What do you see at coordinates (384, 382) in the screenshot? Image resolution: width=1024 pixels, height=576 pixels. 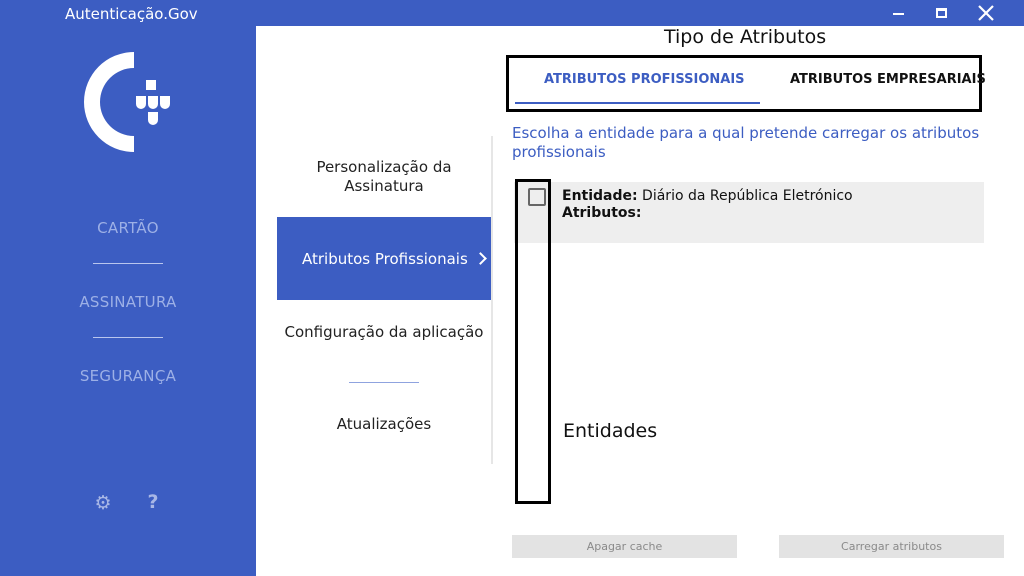 I see `menu-divider` at bounding box center [384, 382].